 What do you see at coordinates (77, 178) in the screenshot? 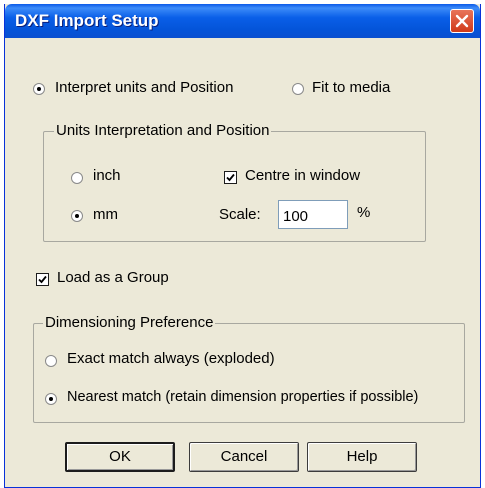
I see `inch-radio` at bounding box center [77, 178].